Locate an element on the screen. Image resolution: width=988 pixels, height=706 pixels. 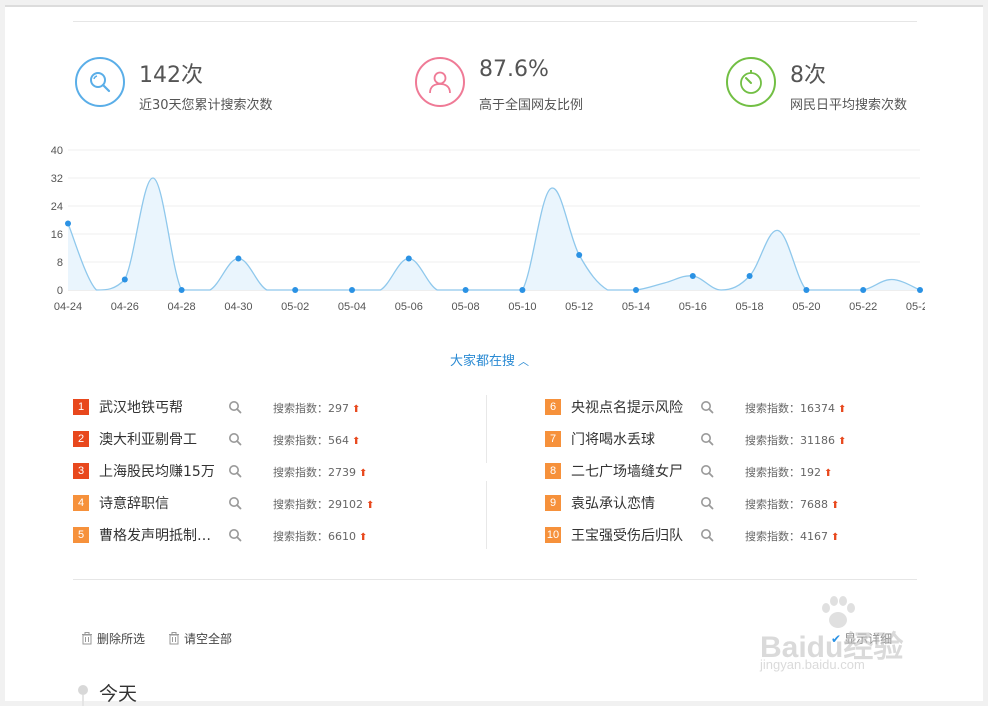
clear-all-label: 请空全部 is located at coordinates (208, 639).